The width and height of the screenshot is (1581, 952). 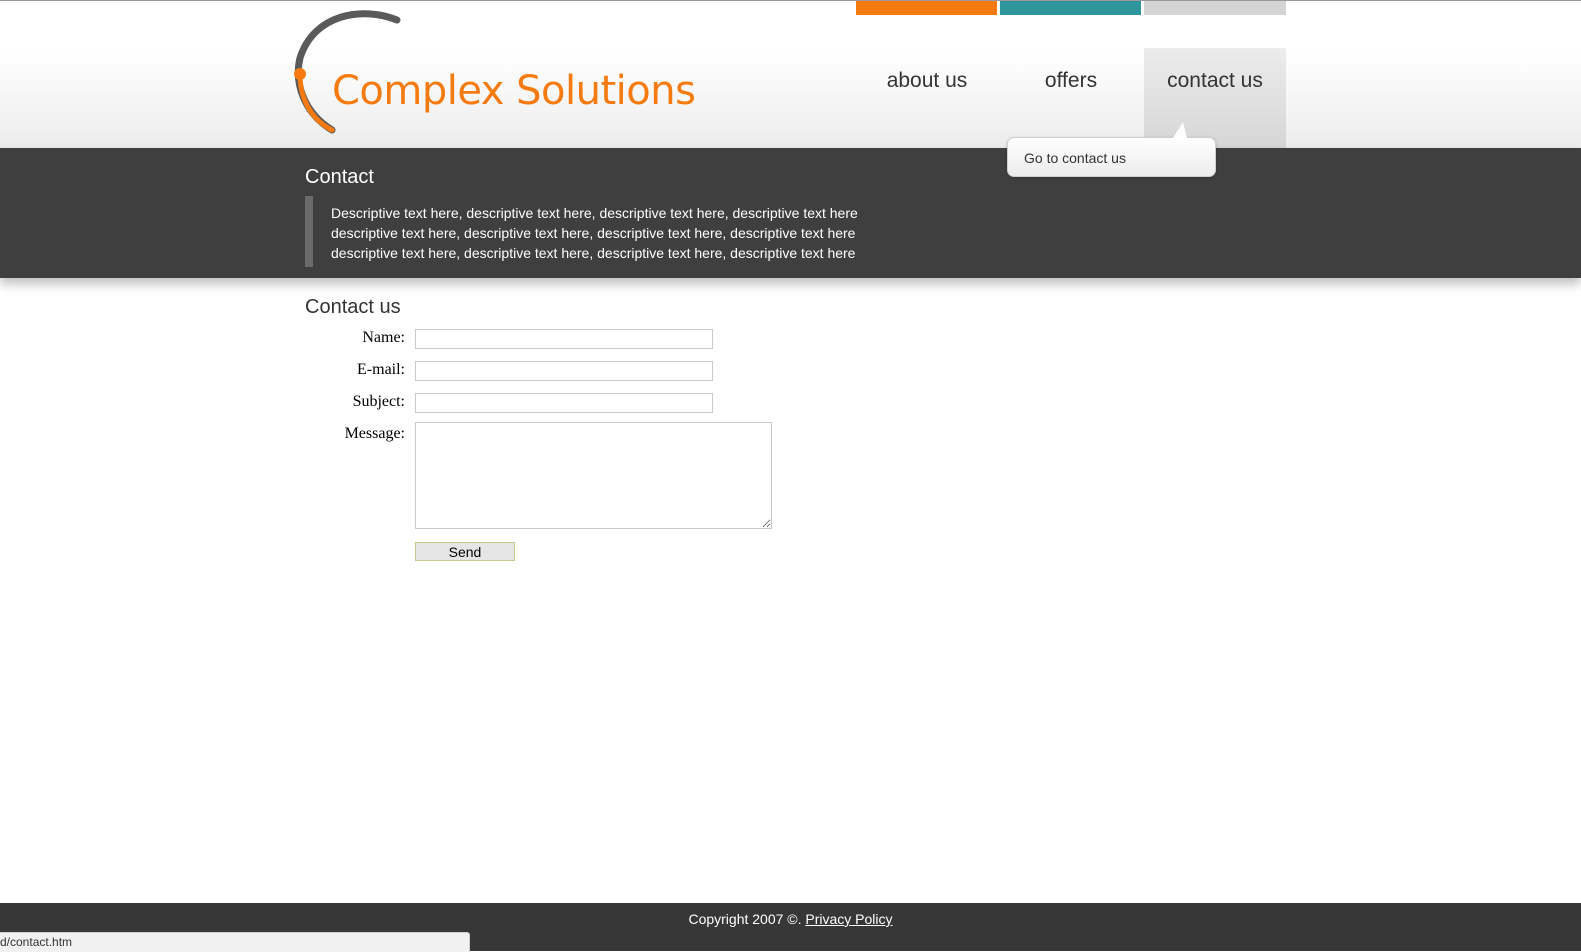 I want to click on nav-contact-us: contact us, so click(x=1215, y=98).